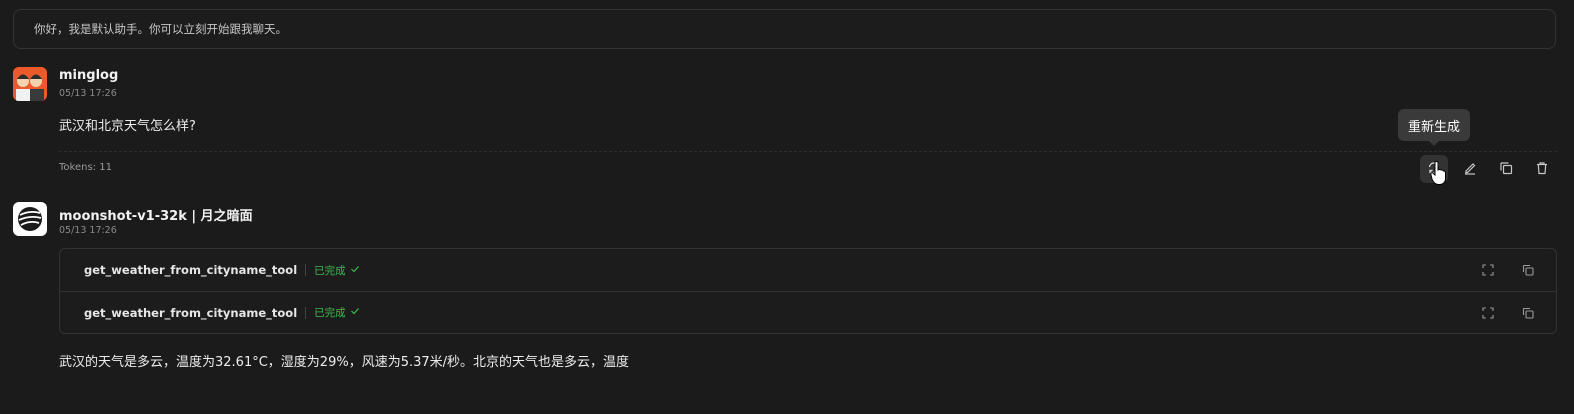 This screenshot has width=1574, height=414. What do you see at coordinates (89, 75) in the screenshot?
I see `user-name: minglog` at bounding box center [89, 75].